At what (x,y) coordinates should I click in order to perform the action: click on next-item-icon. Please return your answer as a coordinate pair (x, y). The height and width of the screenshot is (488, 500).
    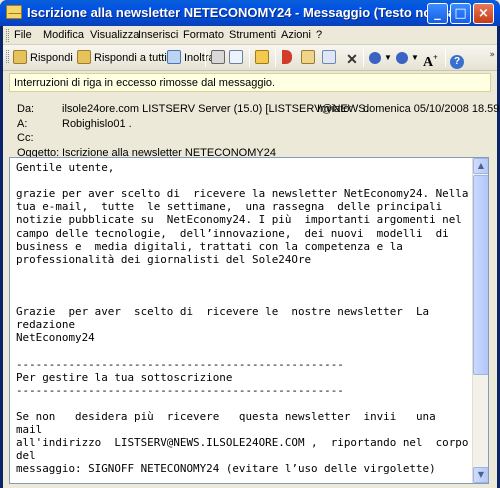
    Looking at the image, I should click on (402, 58).